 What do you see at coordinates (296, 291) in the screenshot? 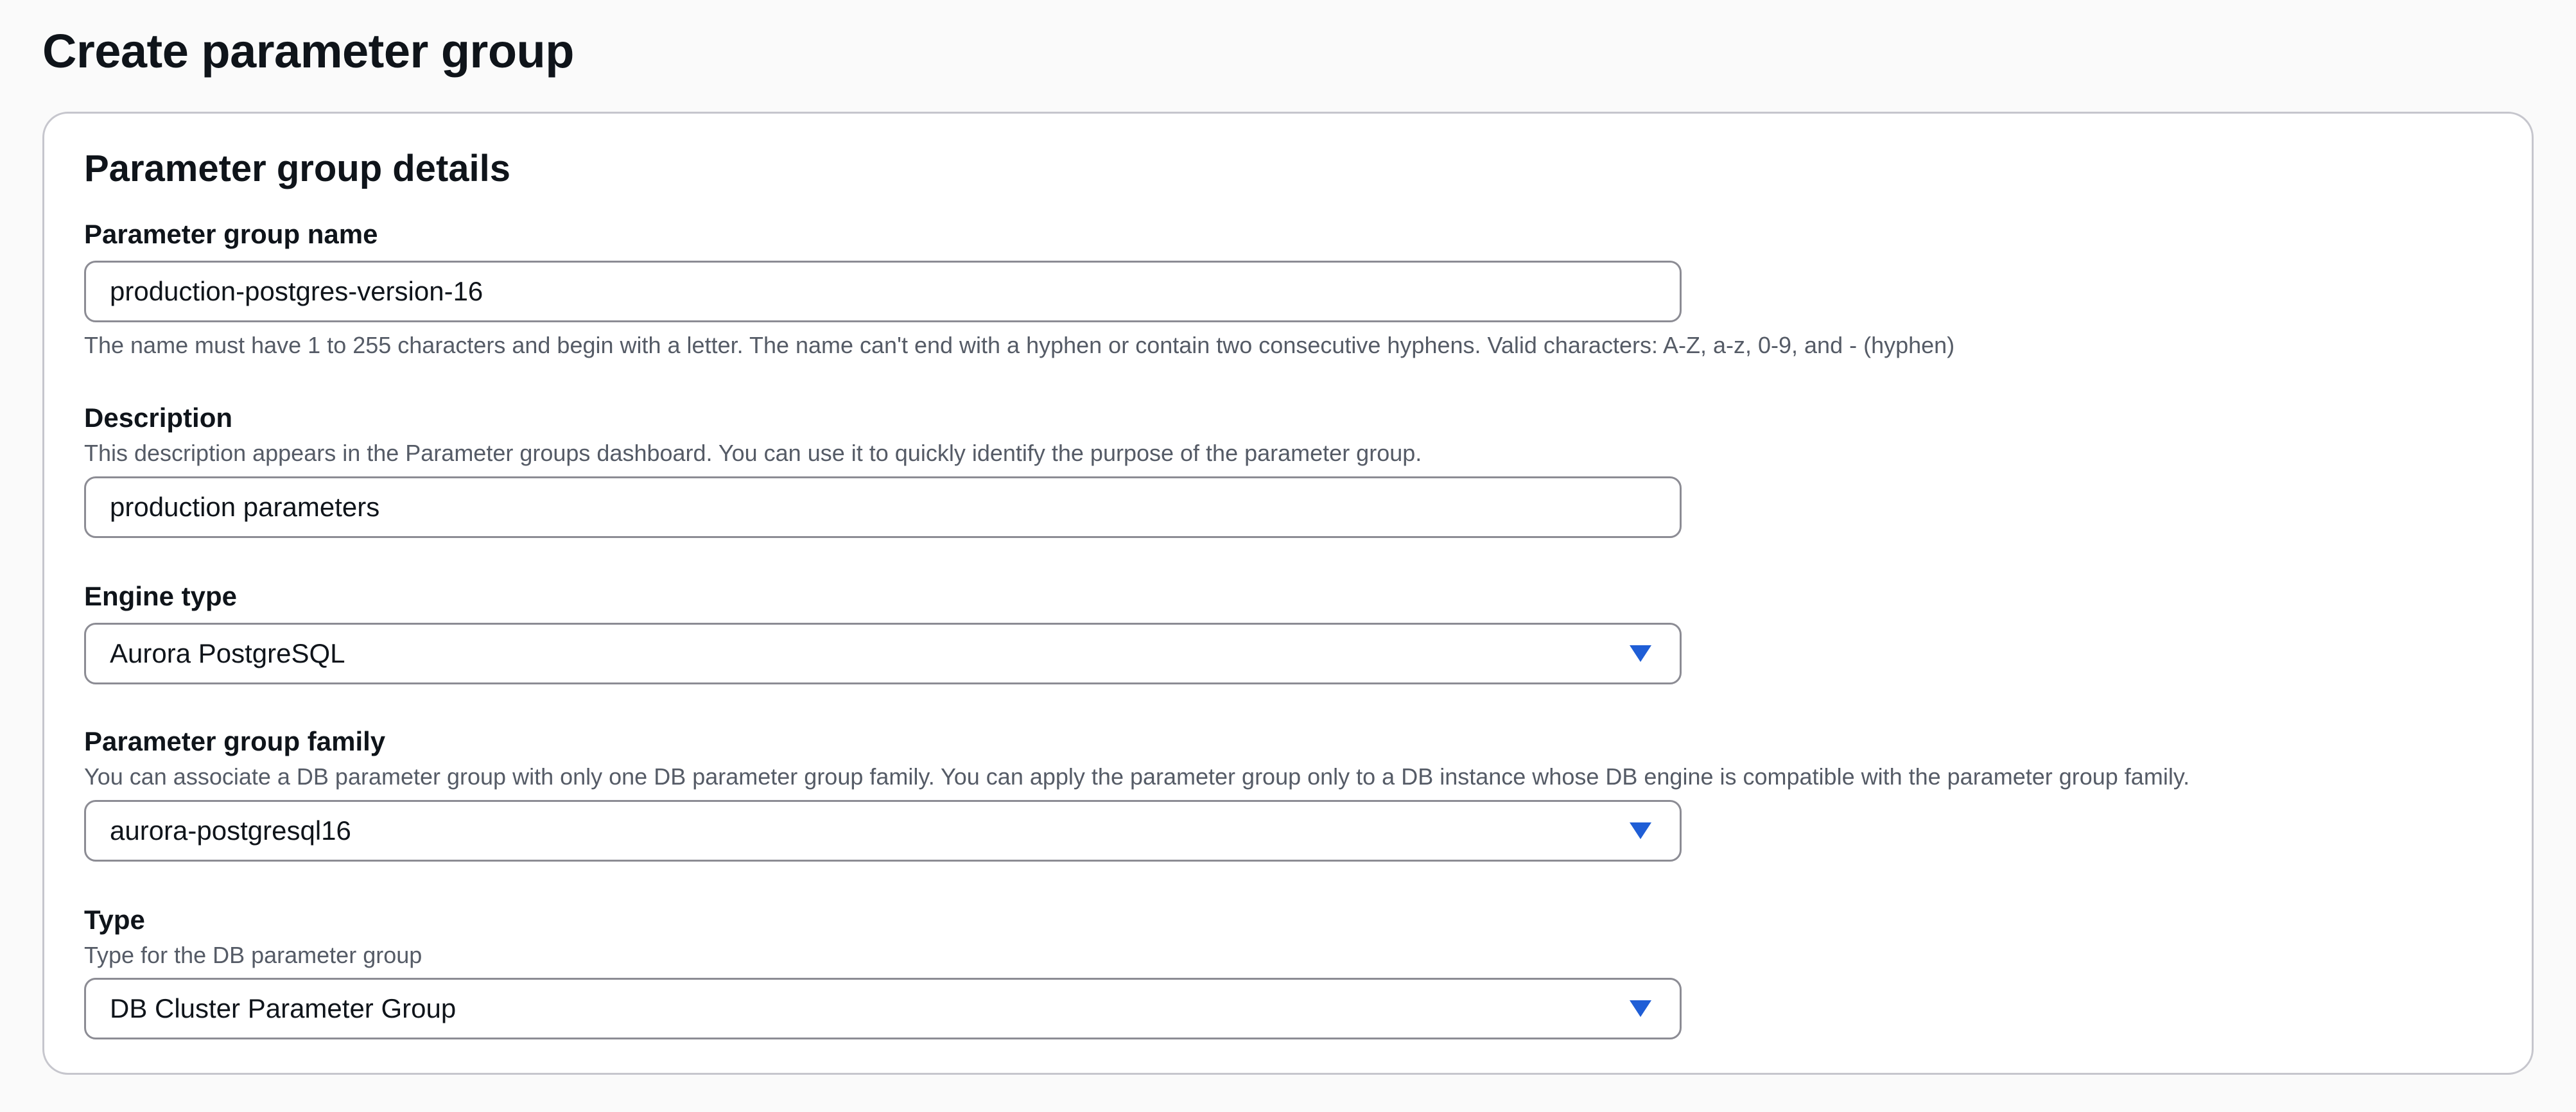
I see `parameter-group-name-value: production-postgres-version-16` at bounding box center [296, 291].